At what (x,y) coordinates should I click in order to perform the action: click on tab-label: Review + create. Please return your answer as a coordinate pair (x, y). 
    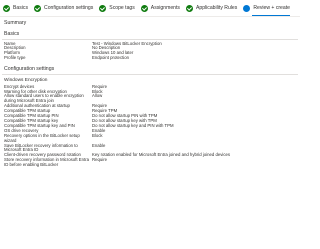
    Looking at the image, I should click on (271, 8).